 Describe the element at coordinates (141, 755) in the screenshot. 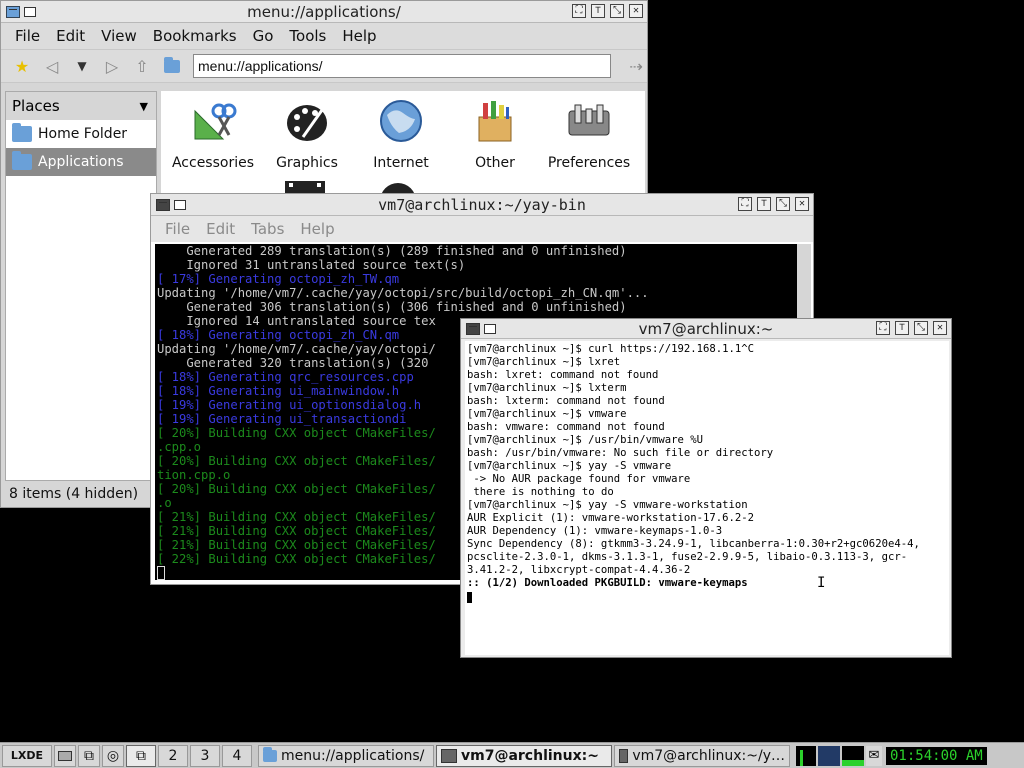

I see `workspace-1: ⧉` at that location.